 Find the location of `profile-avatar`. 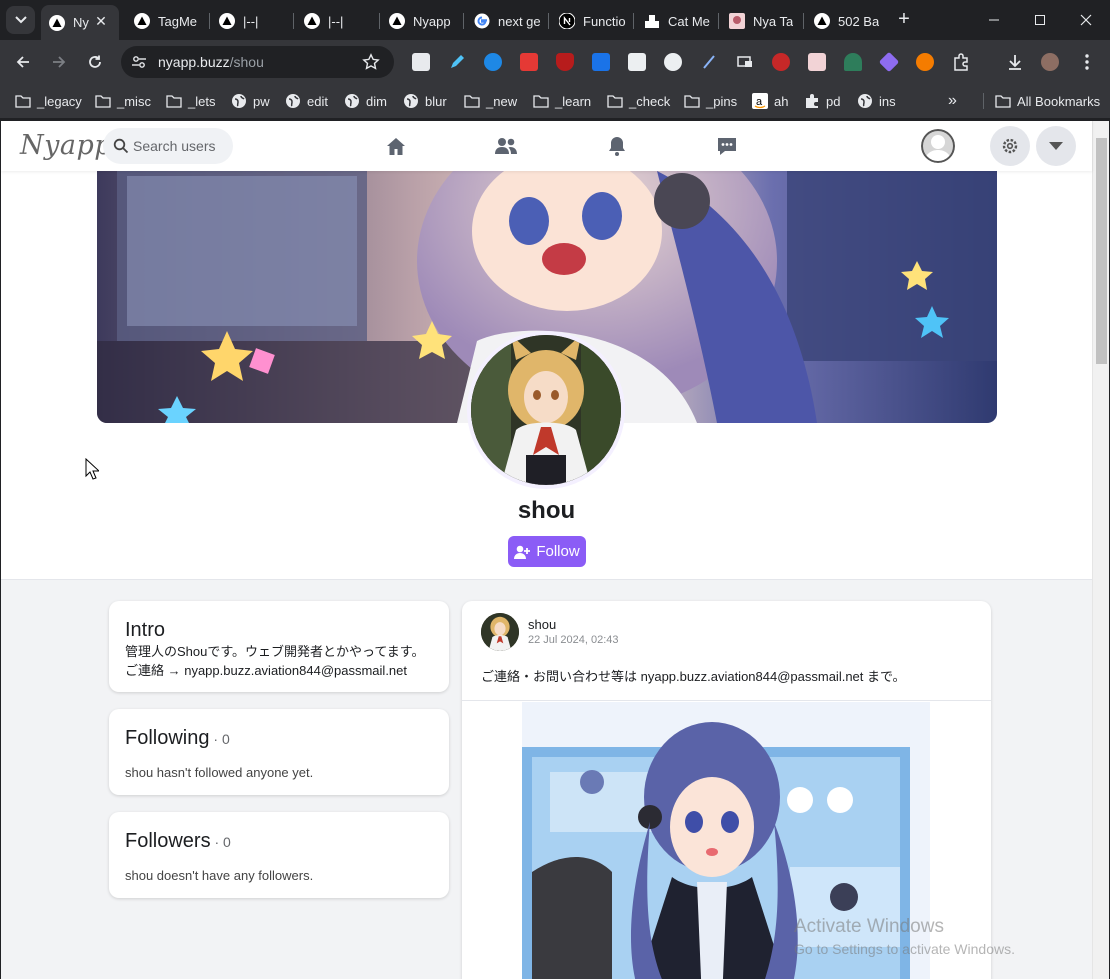

profile-avatar is located at coordinates (1050, 62).